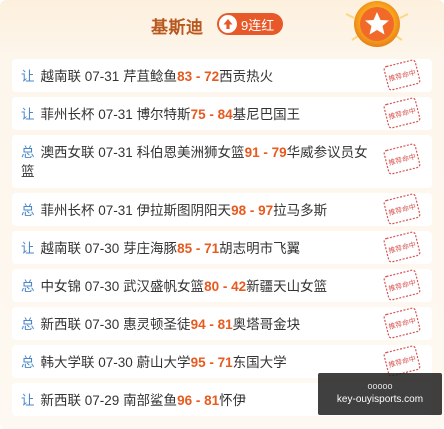 Image resolution: width=444 pixels, height=429 pixels. I want to click on home-team: 武汉盛帆女篮, so click(164, 286).